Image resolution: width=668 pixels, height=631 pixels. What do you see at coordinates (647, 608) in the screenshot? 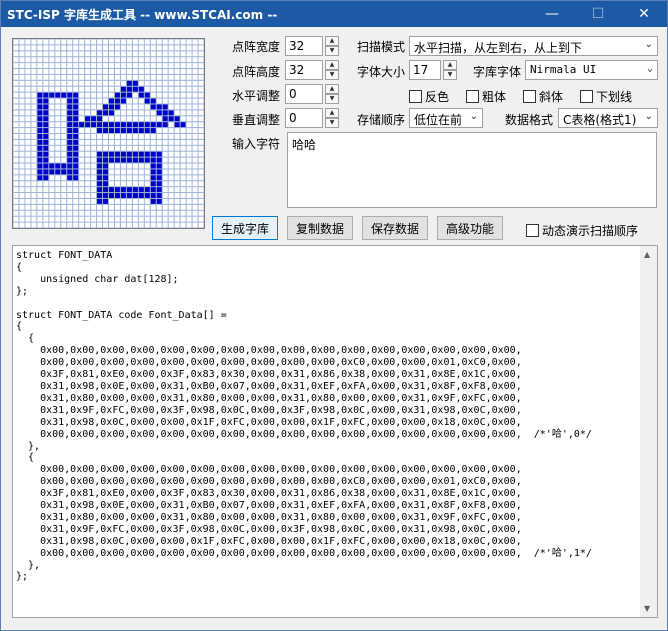
I see `scroll-down-icon: ▼` at bounding box center [647, 608].